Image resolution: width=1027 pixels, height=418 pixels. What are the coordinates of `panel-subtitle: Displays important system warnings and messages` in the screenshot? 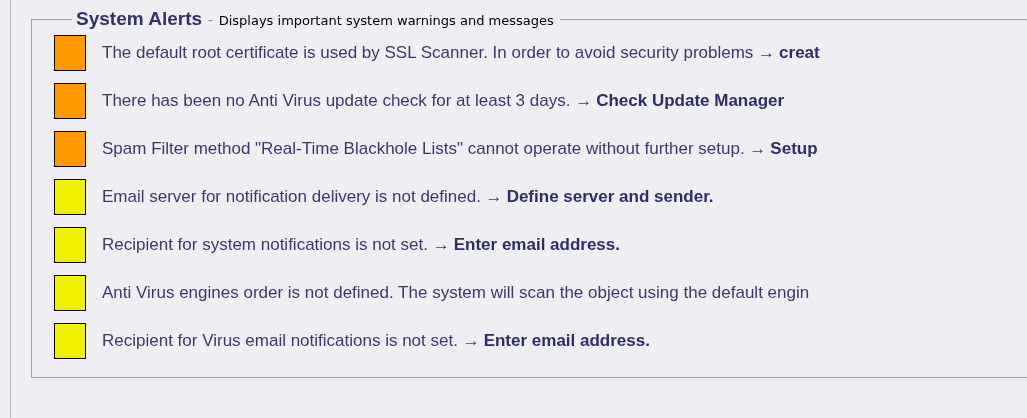 It's located at (386, 20).